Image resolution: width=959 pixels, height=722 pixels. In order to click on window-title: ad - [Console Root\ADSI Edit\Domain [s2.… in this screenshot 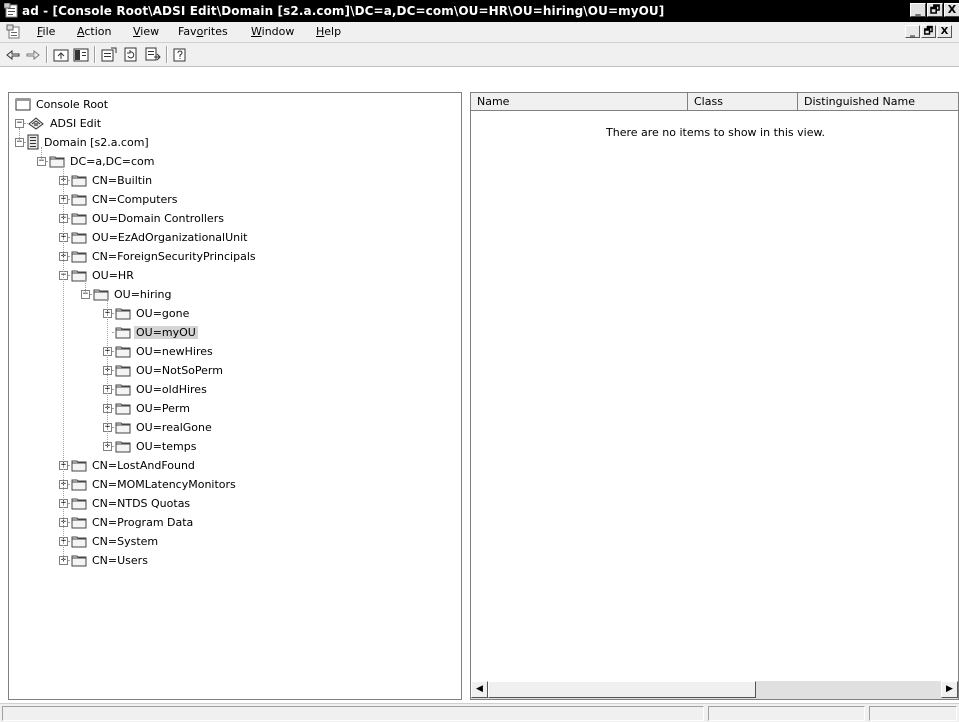, I will do `click(343, 11)`.